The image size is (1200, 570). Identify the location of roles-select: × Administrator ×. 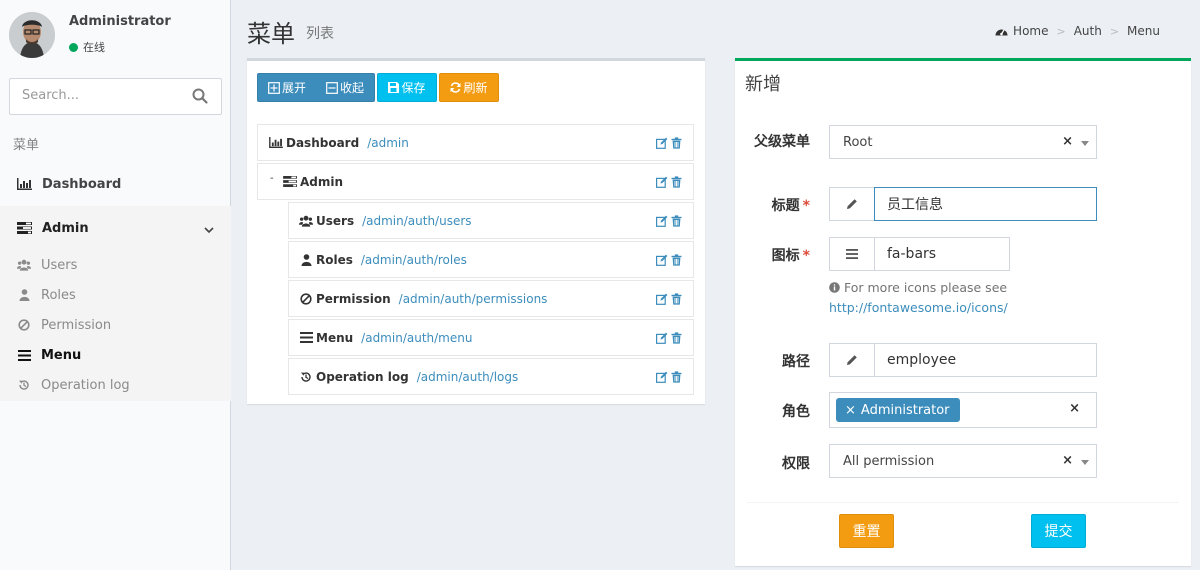
(963, 410).